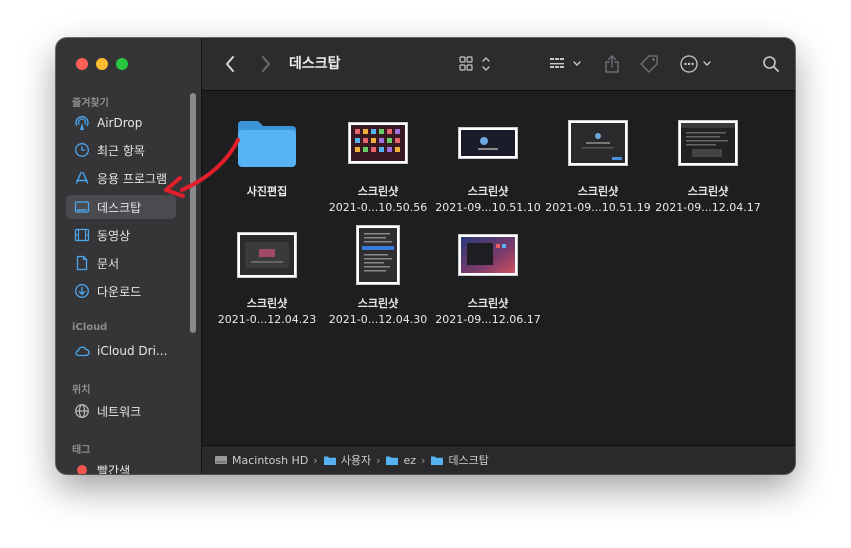  I want to click on back-button, so click(230, 64).